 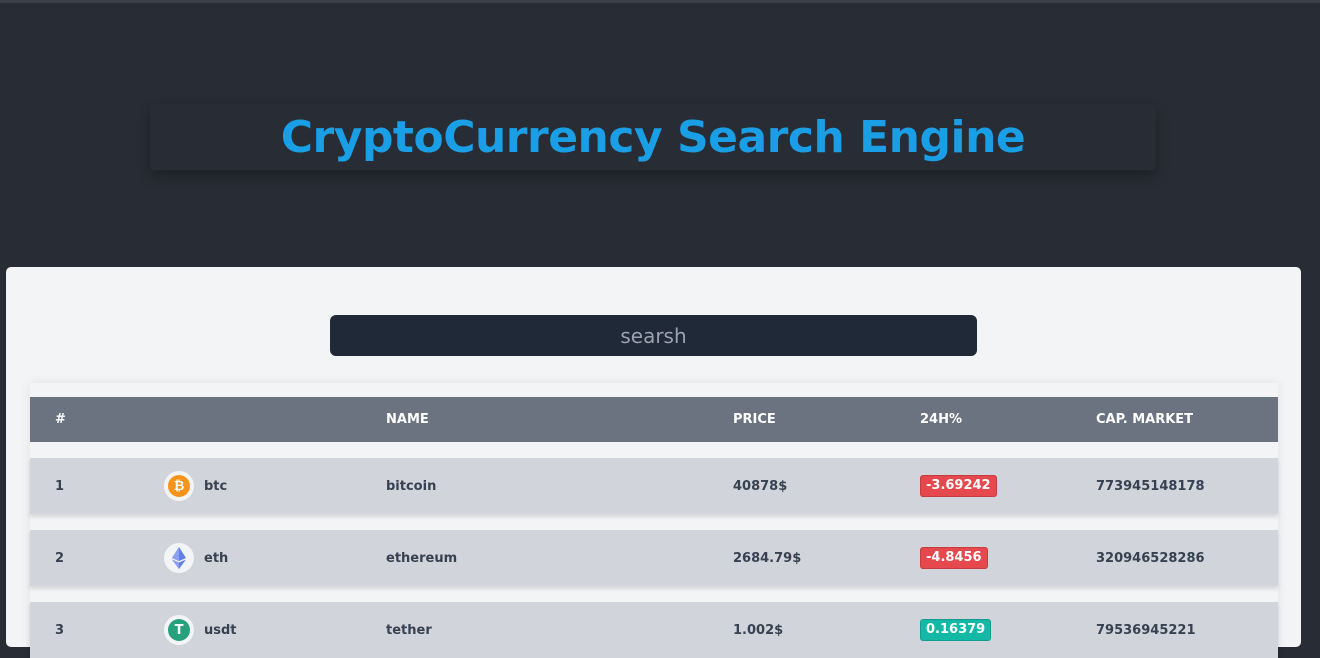 I want to click on row-rank: 1, so click(x=60, y=486).